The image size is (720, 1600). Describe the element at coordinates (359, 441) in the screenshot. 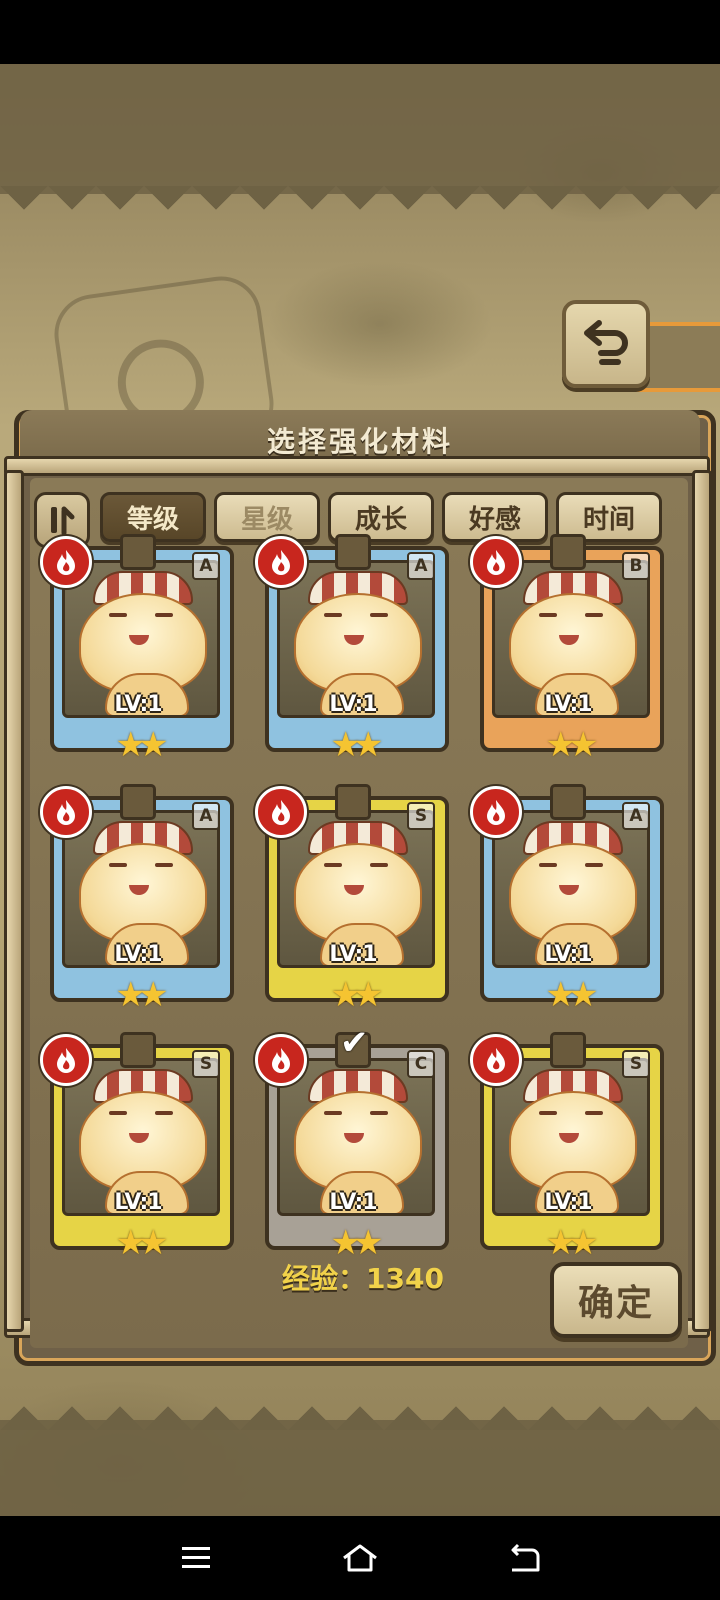

I see `panel-title: 选择强化材料` at that location.